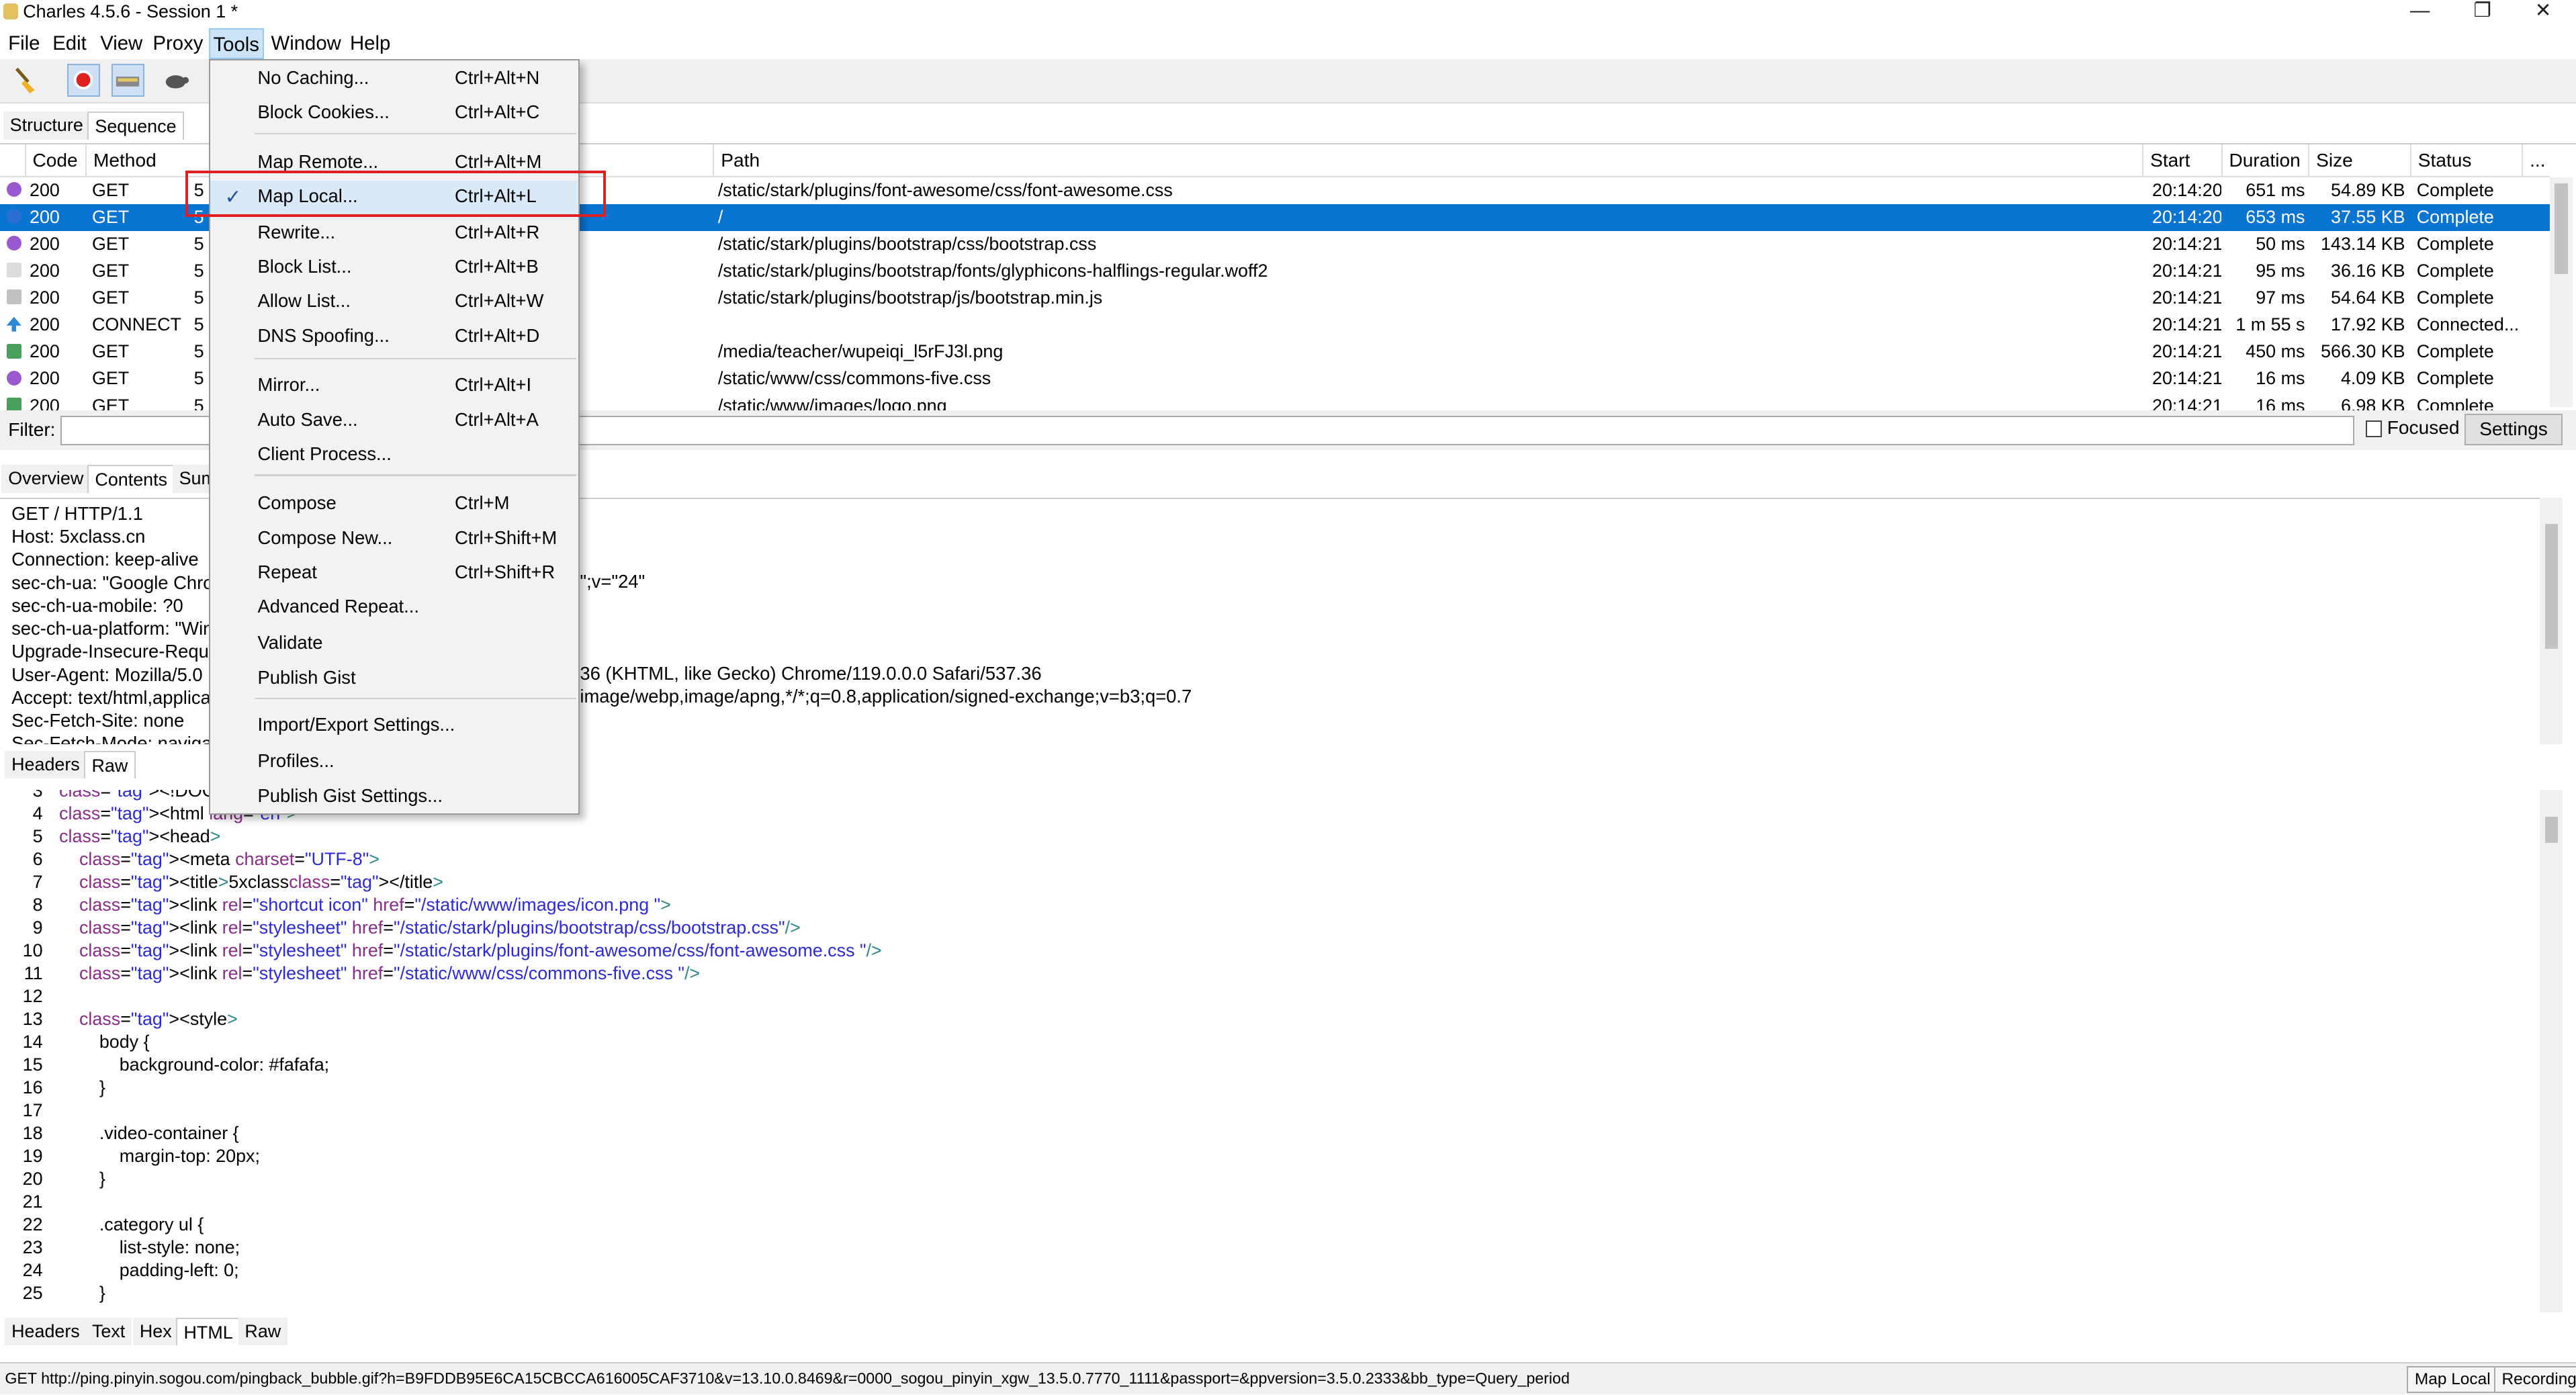  I want to click on response-scrollbar, so click(2552, 1051).